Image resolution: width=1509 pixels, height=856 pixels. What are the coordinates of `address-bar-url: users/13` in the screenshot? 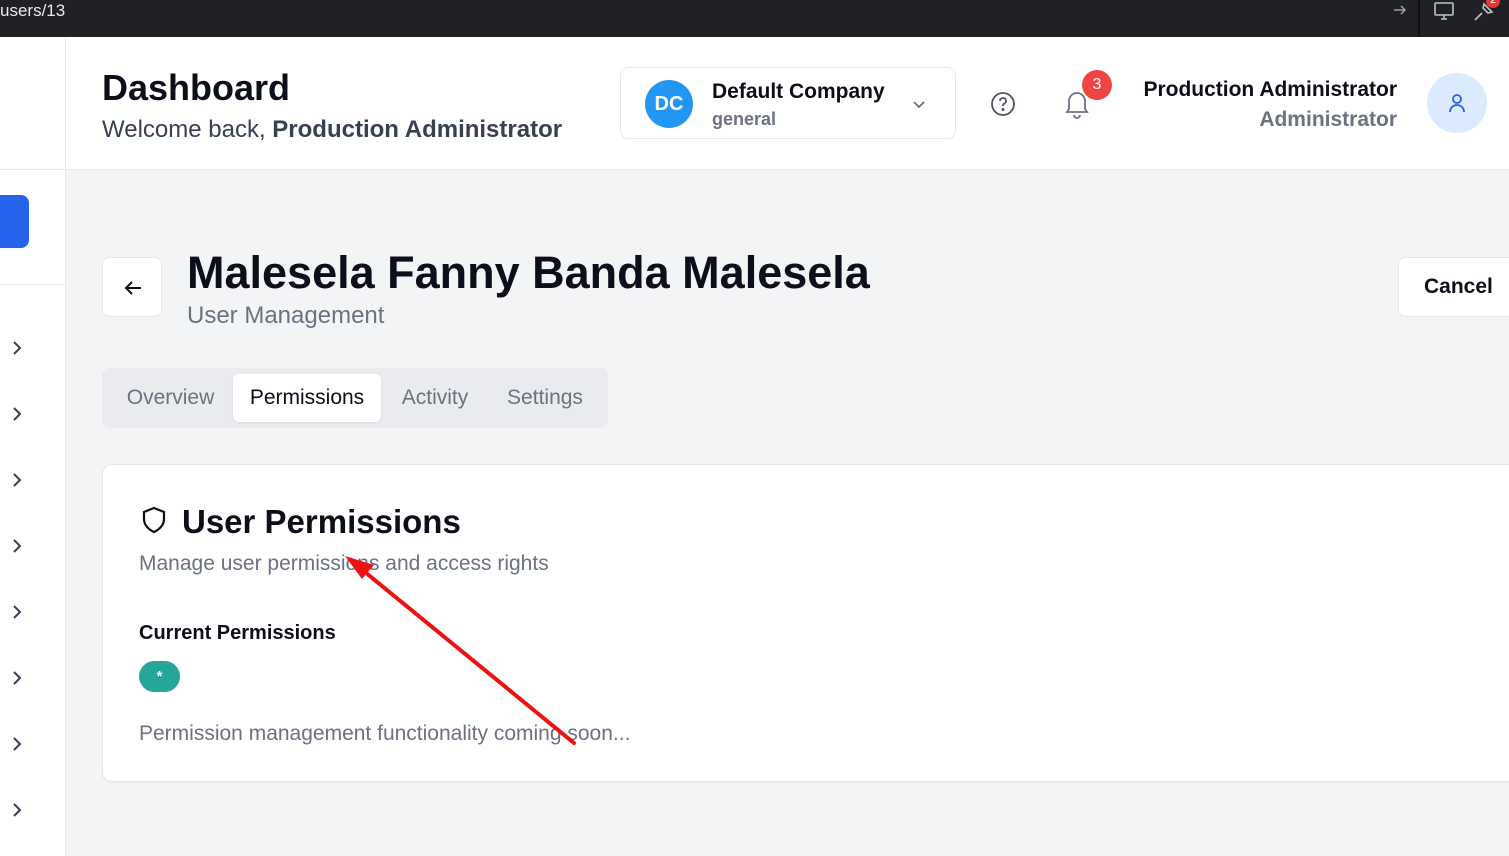 It's located at (32, 11).